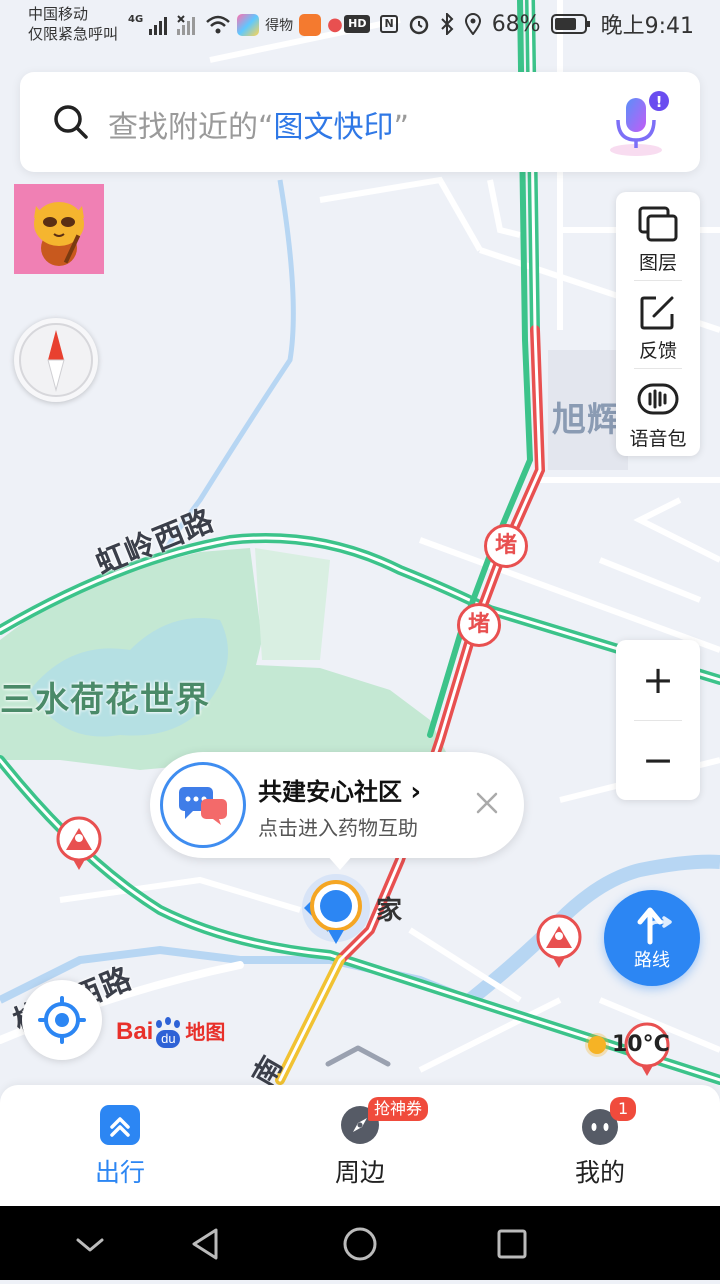 The height and width of the screenshot is (1284, 720). Describe the element at coordinates (205, 1033) in the screenshot. I see `logo-text: 地图` at that location.